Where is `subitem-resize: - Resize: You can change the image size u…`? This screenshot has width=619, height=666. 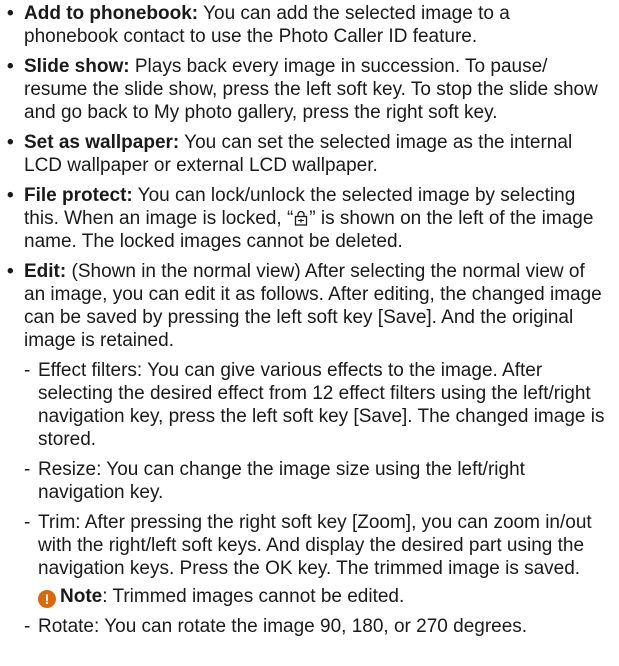 subitem-resize: - Resize: You can change the image size u… is located at coordinates (316, 481).